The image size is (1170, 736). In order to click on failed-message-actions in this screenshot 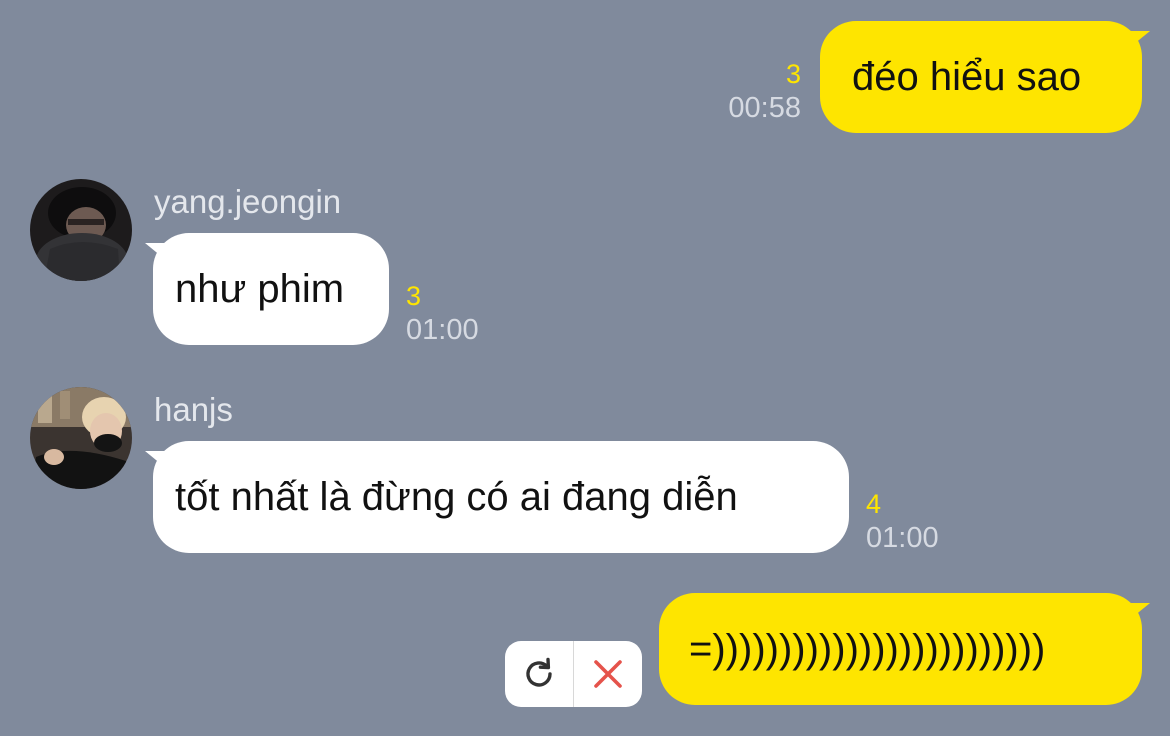, I will do `click(573, 674)`.